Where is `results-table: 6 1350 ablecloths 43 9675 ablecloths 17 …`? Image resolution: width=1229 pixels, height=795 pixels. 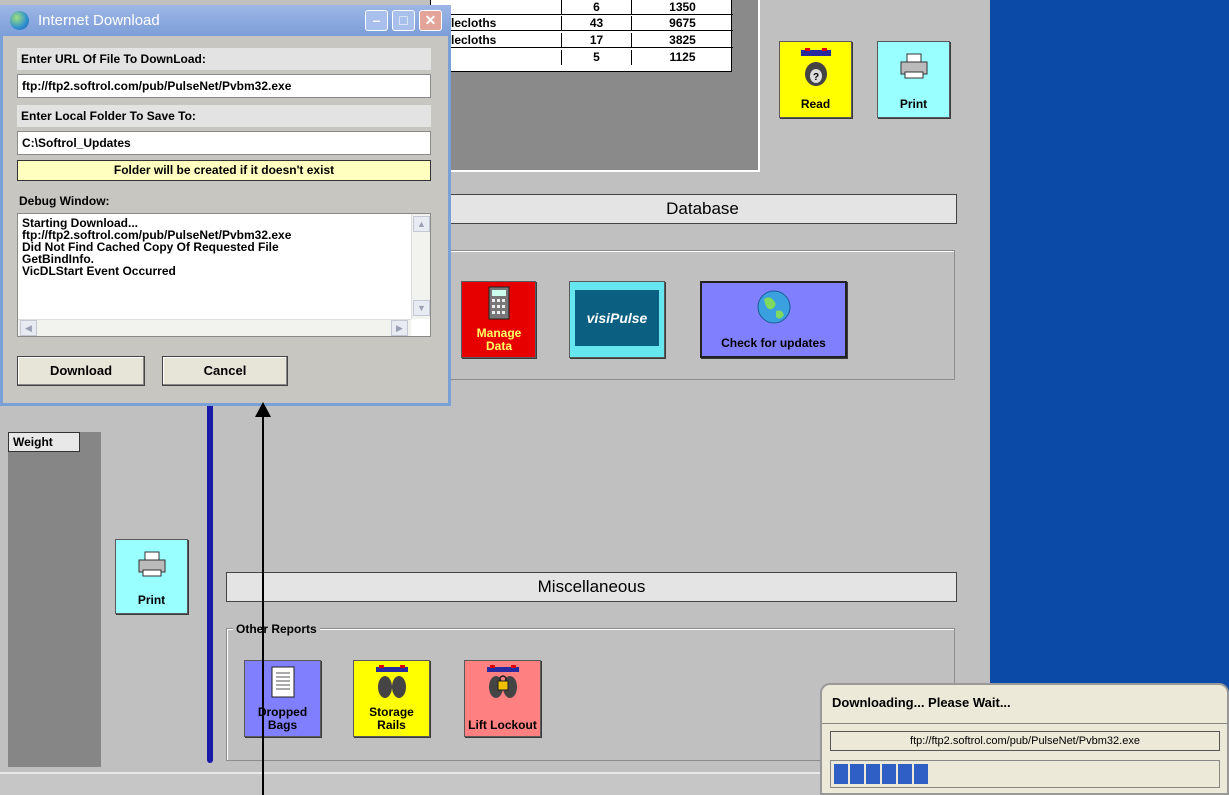
results-table: 6 1350 ablecloths 43 9675 ablecloths 17 … is located at coordinates (581, 36).